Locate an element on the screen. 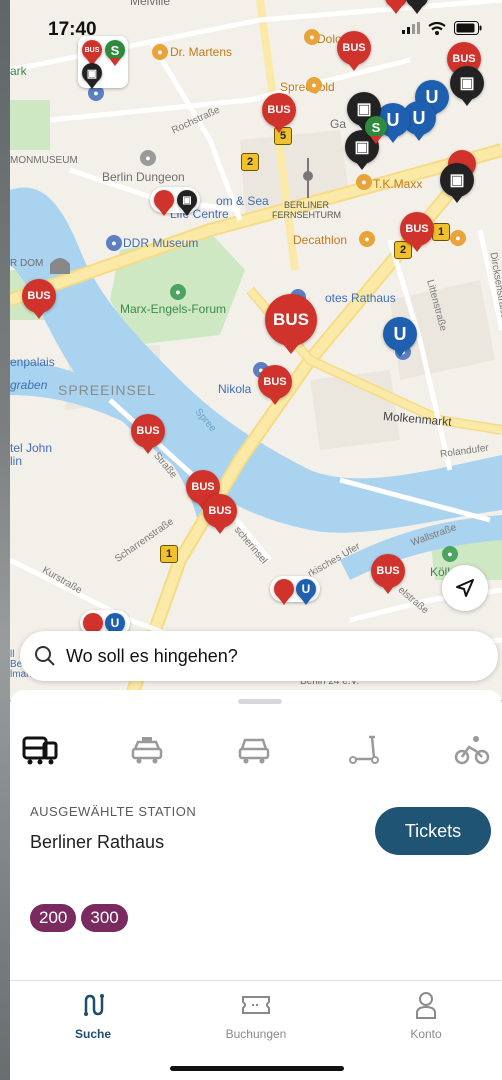  recenter-location-button is located at coordinates (465, 588).